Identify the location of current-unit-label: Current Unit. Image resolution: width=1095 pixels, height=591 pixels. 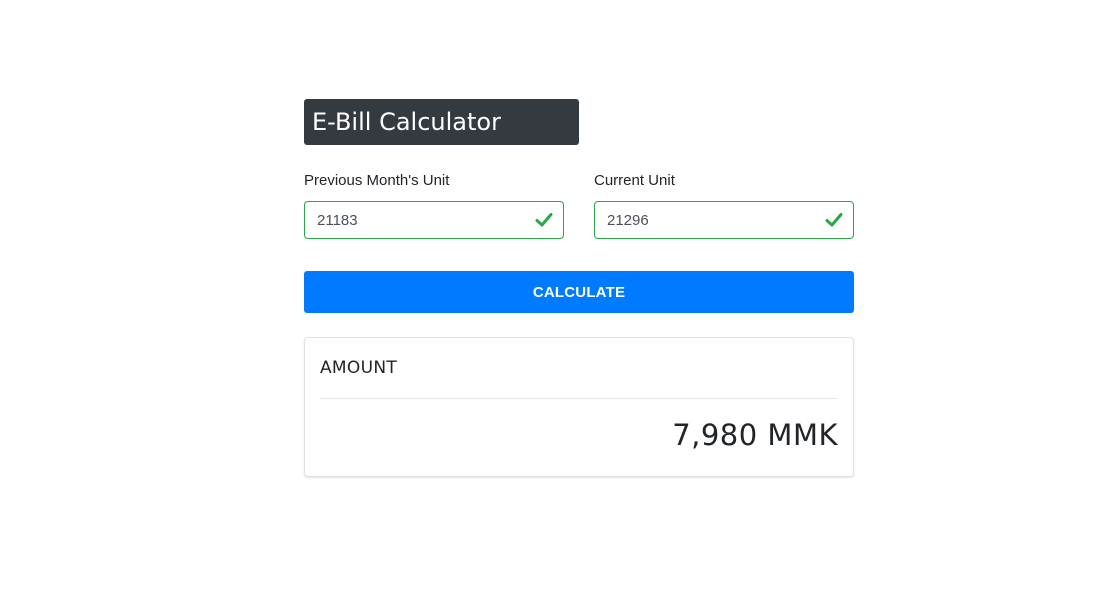
(634, 180).